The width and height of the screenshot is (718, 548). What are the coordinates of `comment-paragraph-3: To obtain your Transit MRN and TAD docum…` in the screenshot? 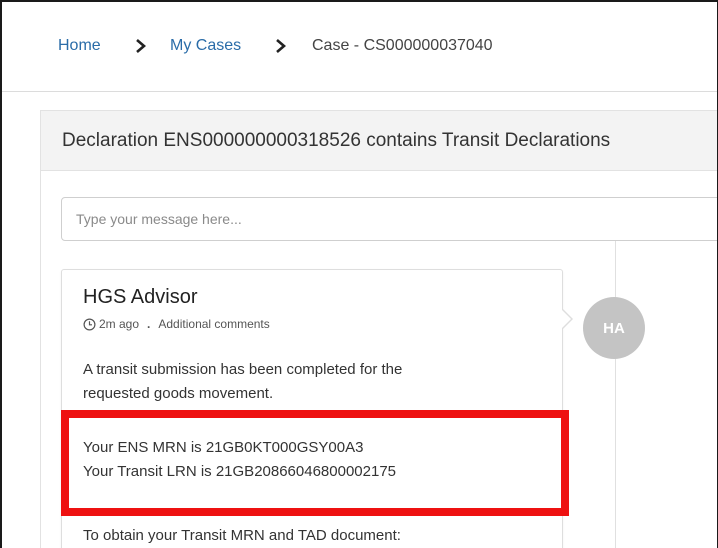 It's located at (242, 535).